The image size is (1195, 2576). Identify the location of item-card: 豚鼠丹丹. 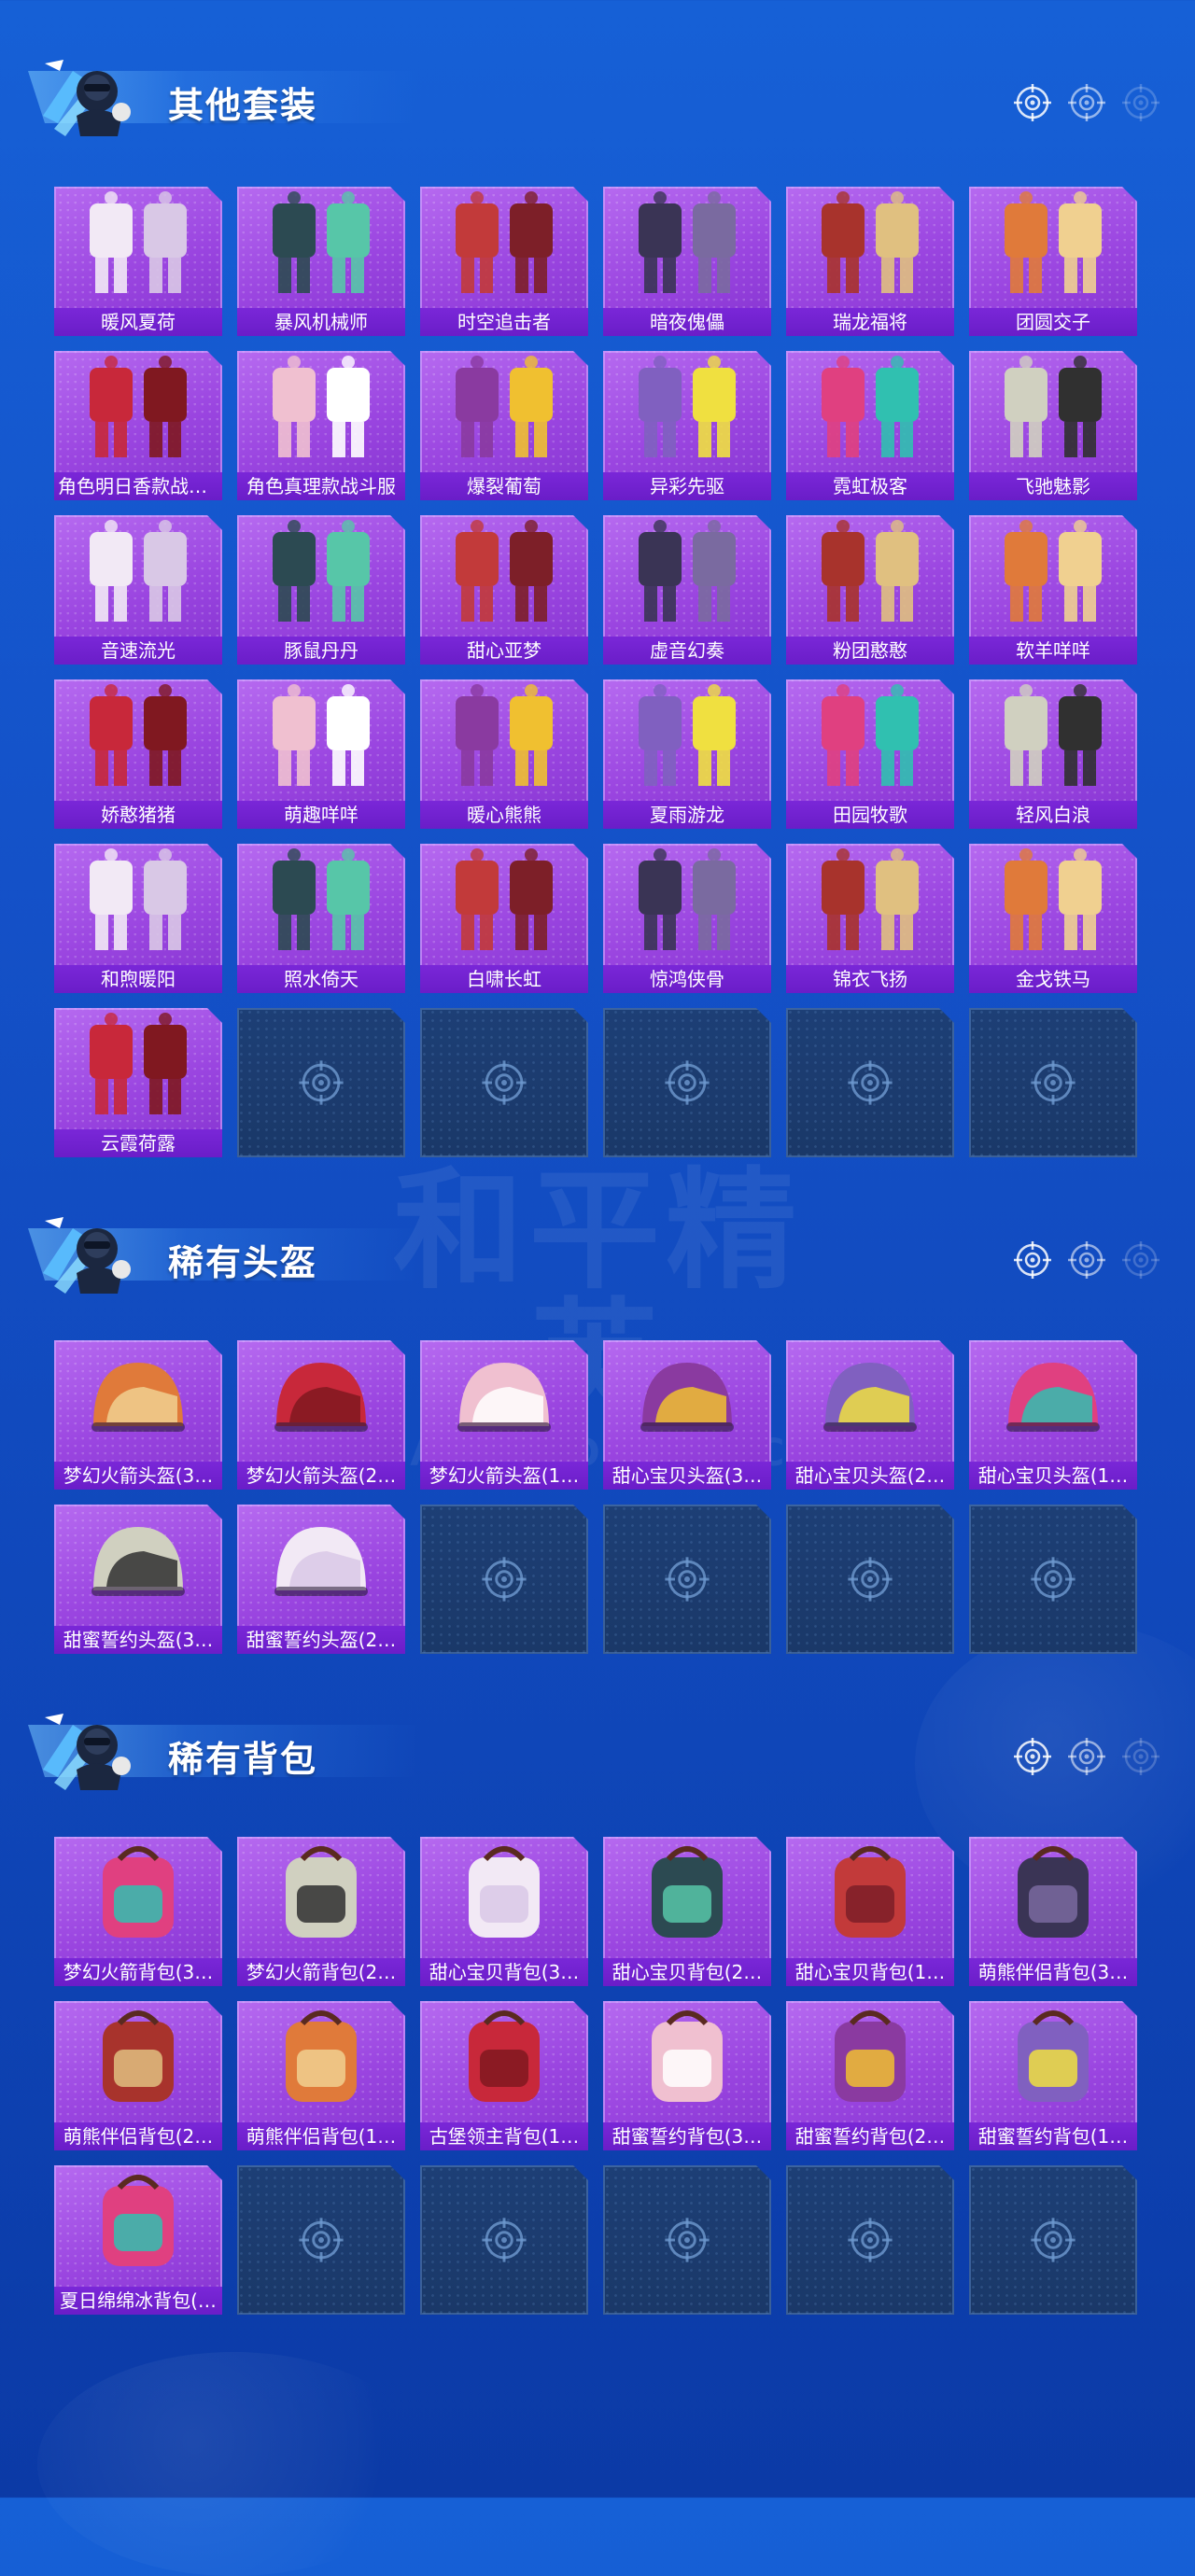
(321, 590).